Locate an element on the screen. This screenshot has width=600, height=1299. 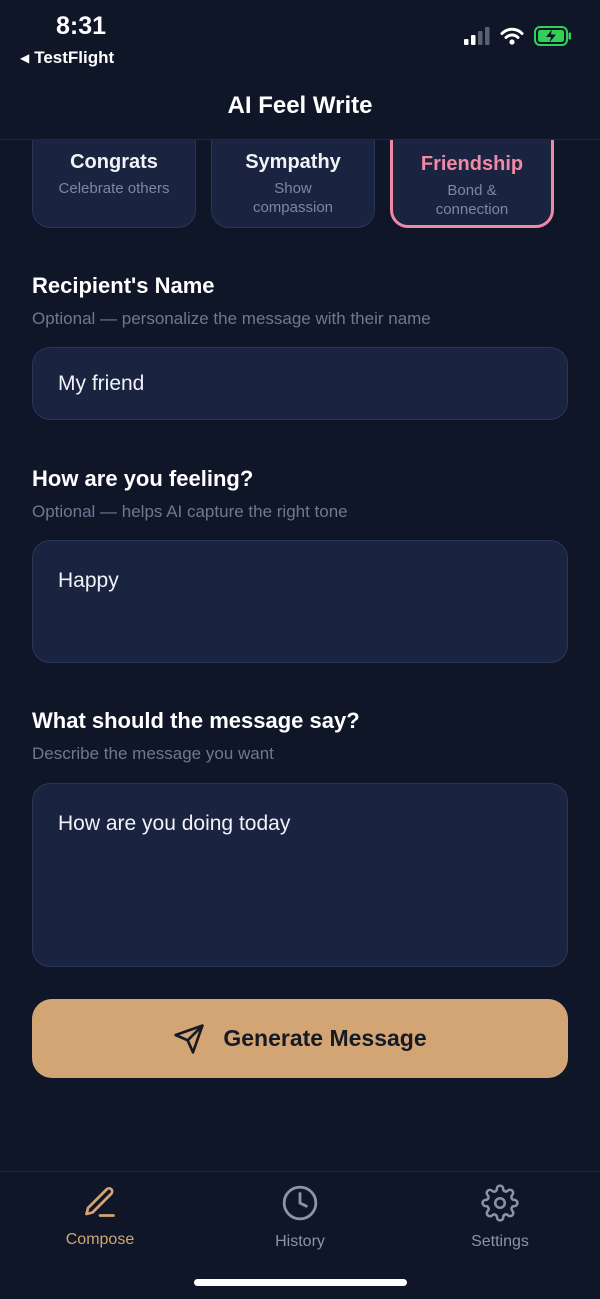
system-icons is located at coordinates (518, 36).